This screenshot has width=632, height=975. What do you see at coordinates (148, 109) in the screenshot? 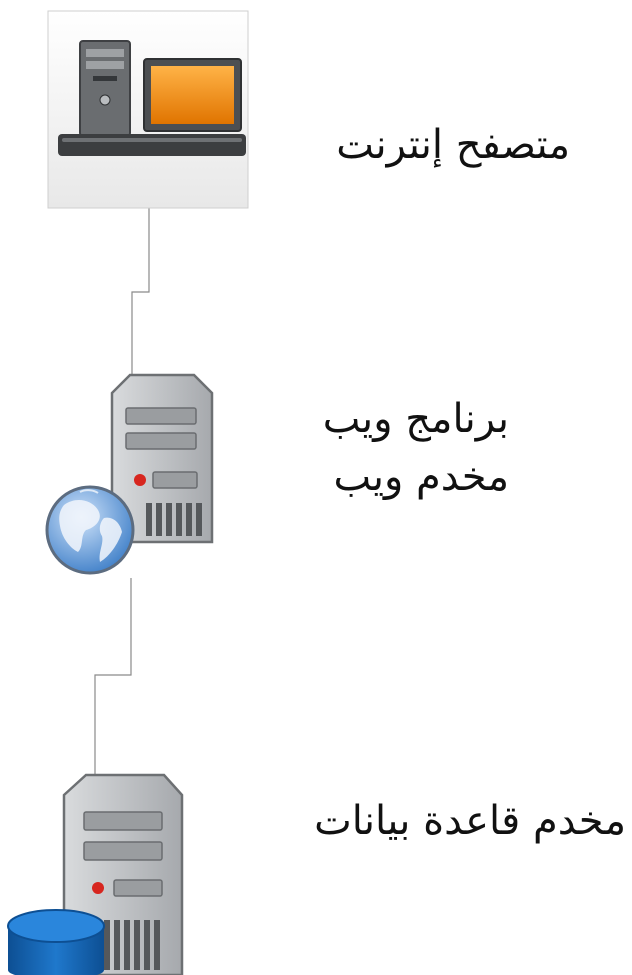
I see `desktop-computer-icon` at bounding box center [148, 109].